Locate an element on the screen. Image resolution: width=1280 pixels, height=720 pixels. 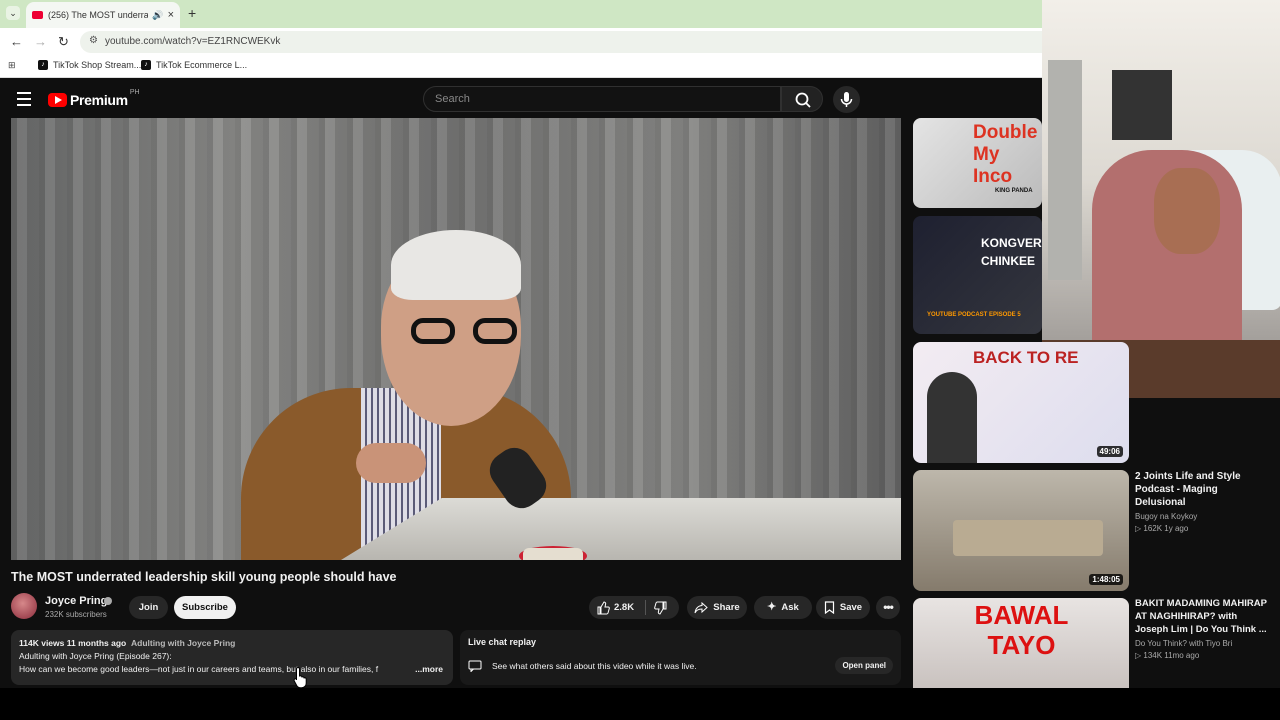
tab-title: (256) The MOST underrated is located at coordinates (98, 15).